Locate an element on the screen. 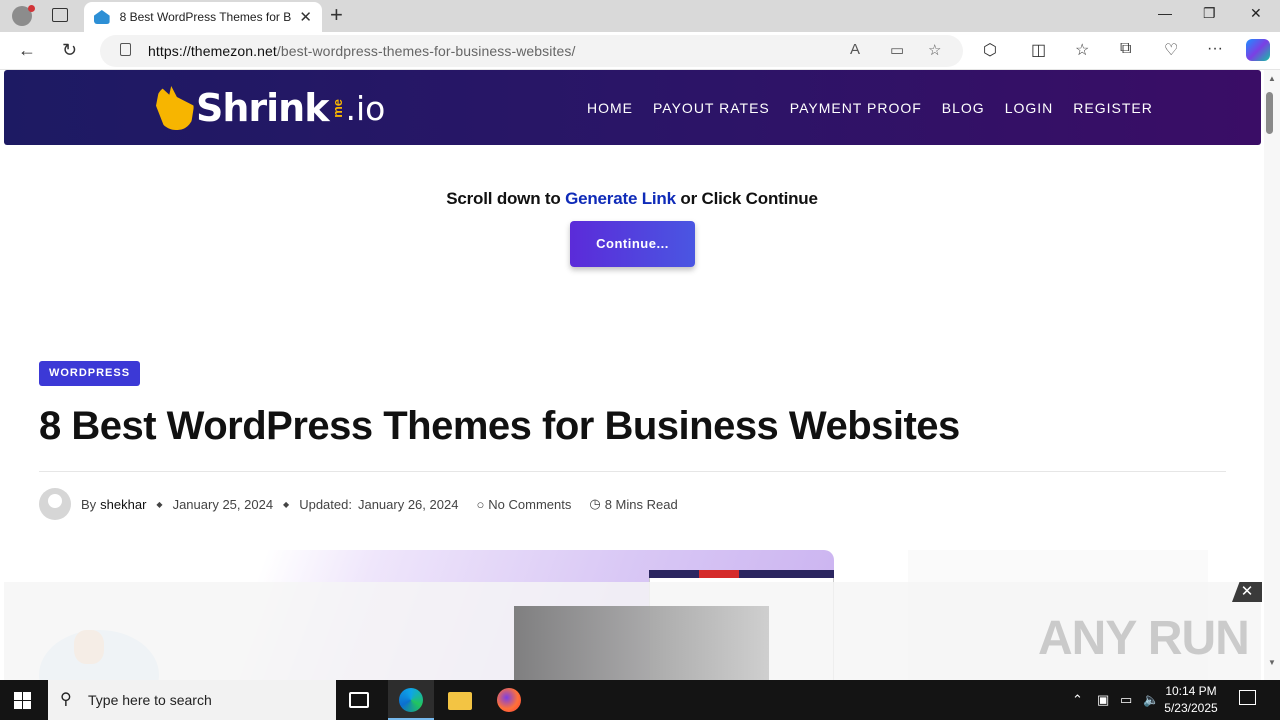  nav-register: REGISTER is located at coordinates (1113, 108).